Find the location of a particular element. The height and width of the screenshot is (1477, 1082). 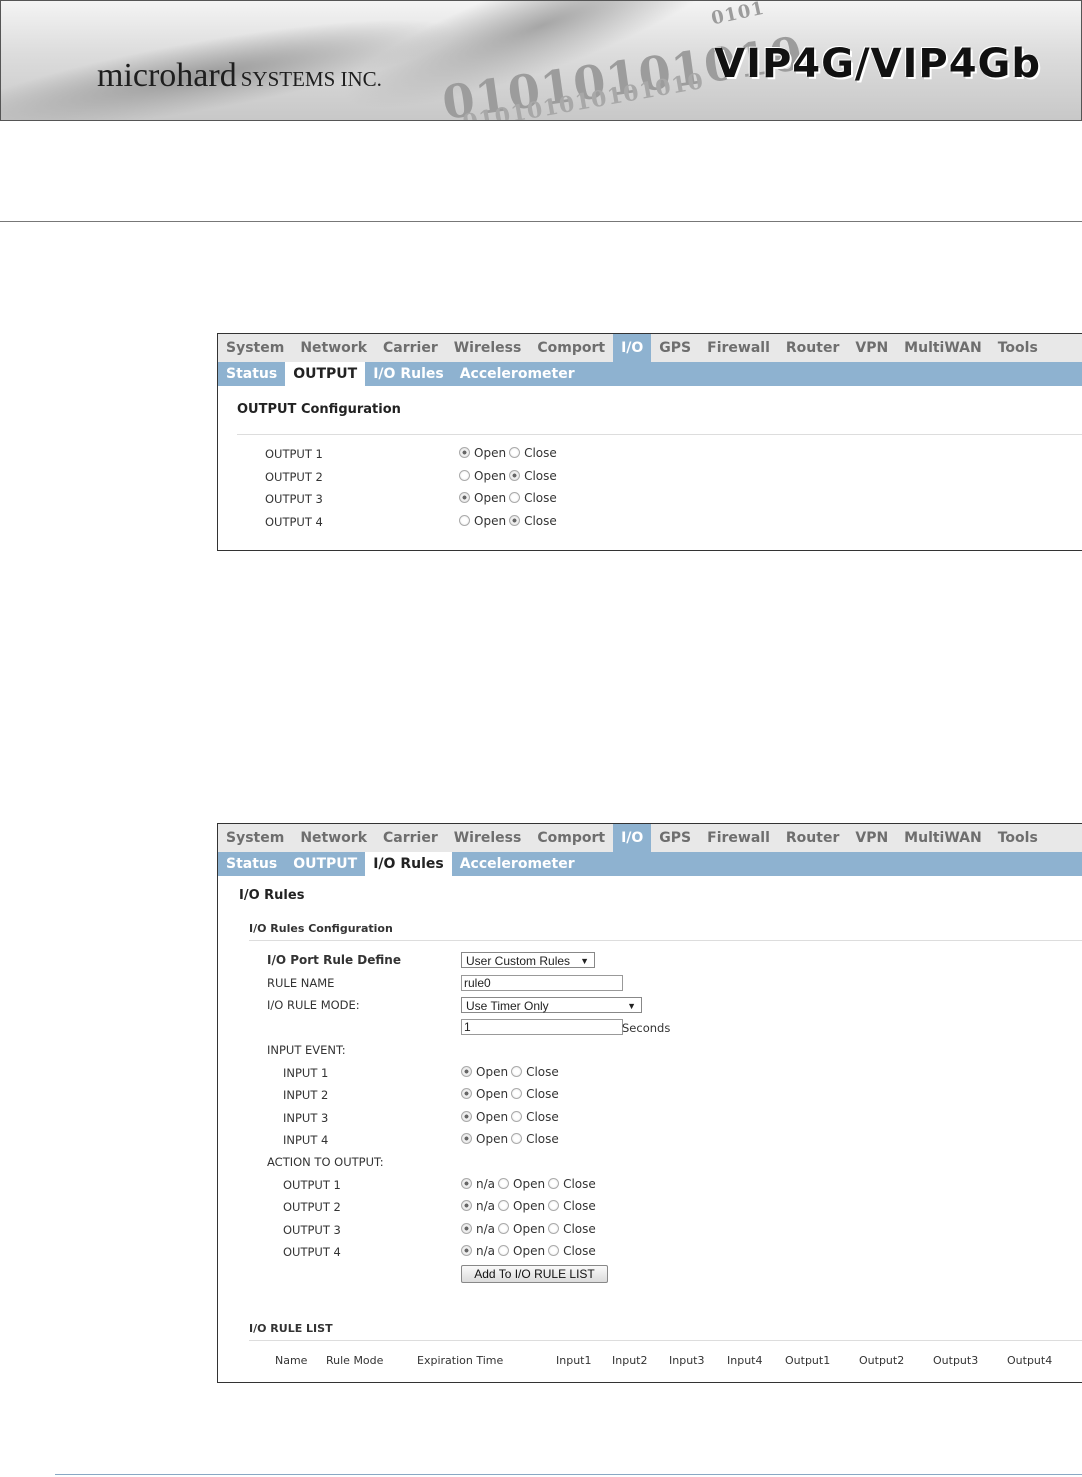

add-rule-button: Add To I/O RULE LIST is located at coordinates (534, 1274).